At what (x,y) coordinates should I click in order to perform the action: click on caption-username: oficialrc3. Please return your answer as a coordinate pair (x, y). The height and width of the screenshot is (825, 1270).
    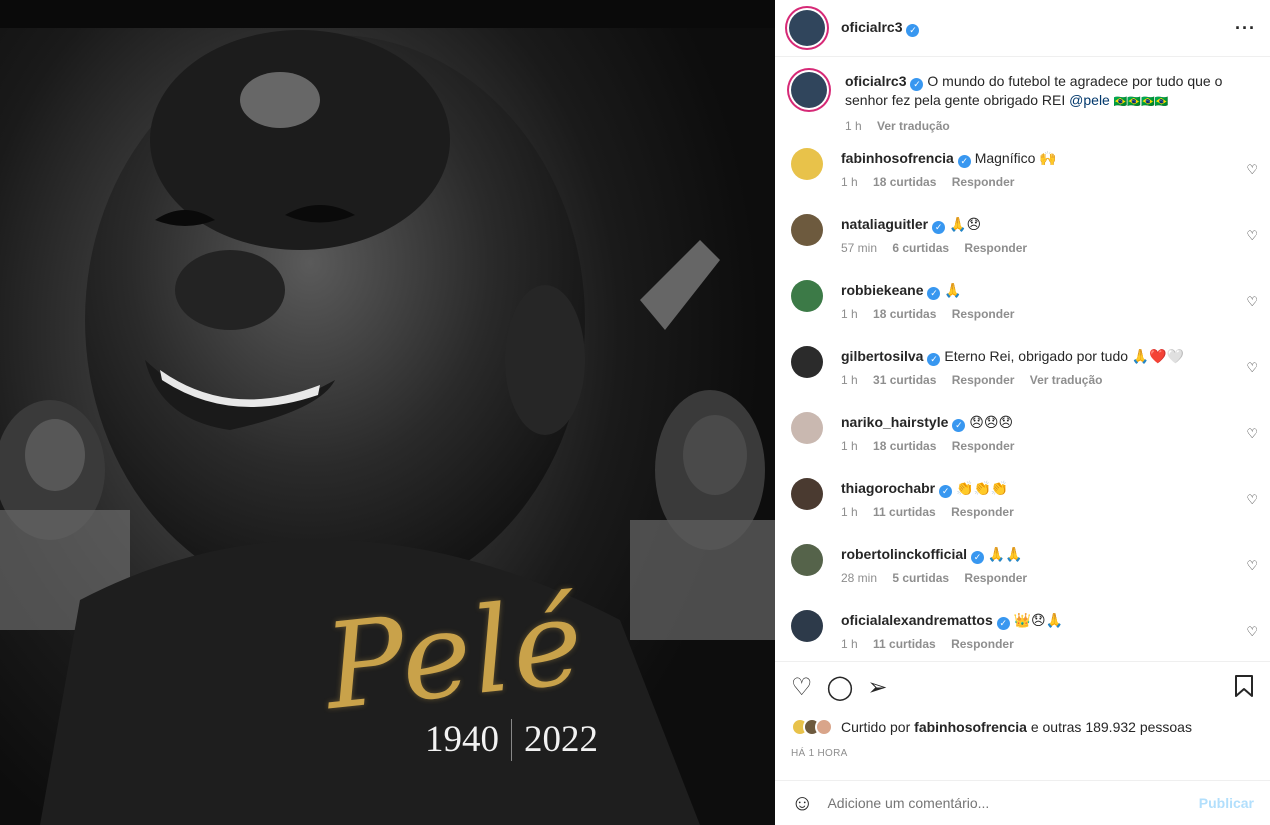
    Looking at the image, I should click on (875, 81).